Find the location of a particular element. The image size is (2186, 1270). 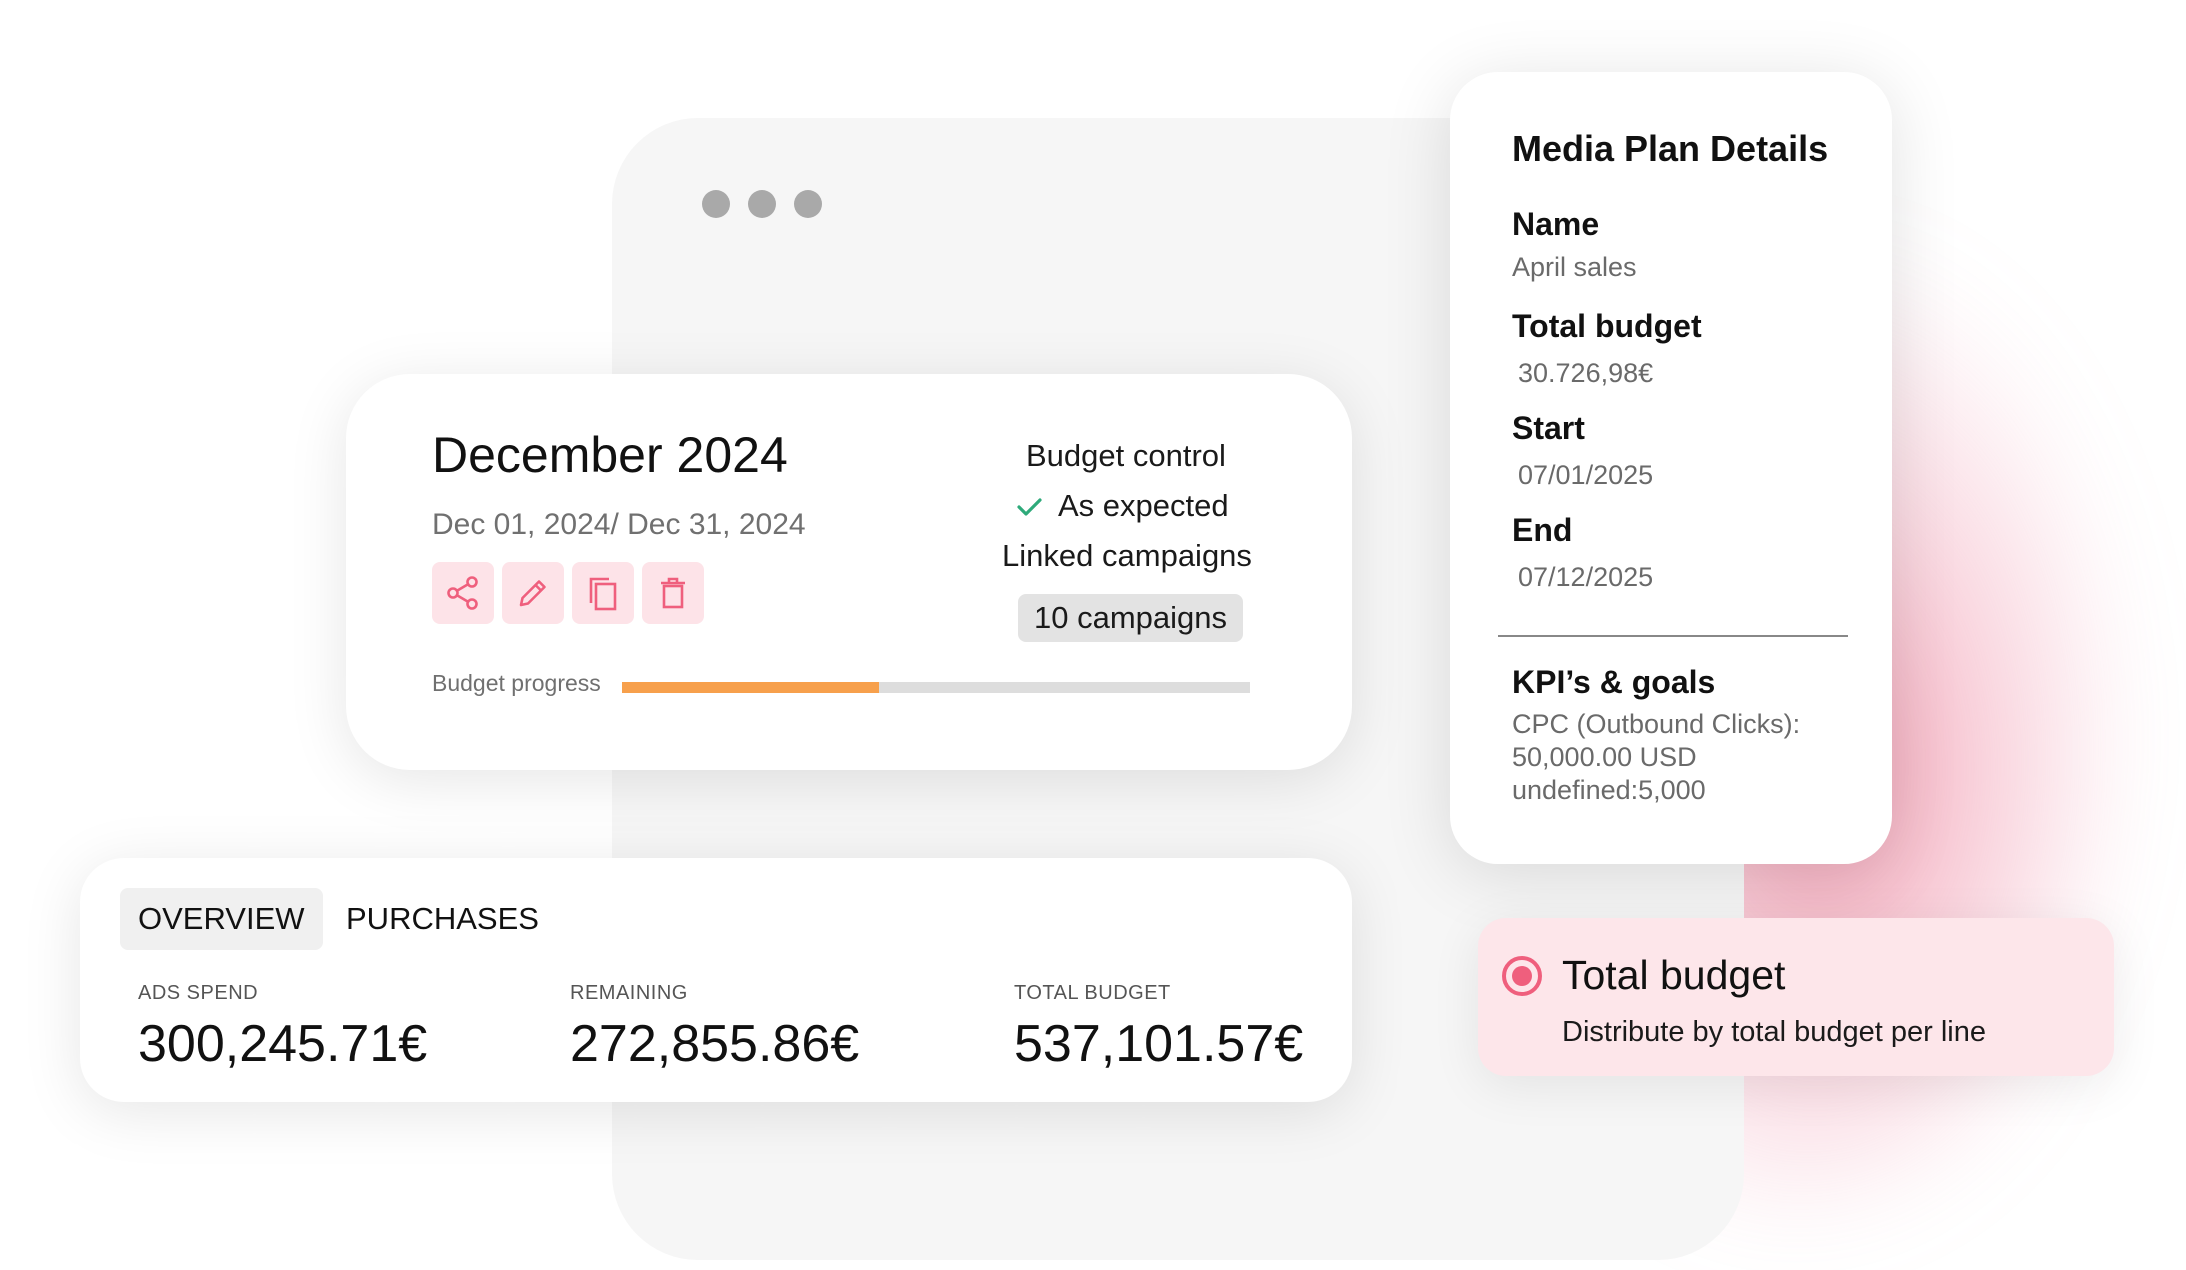

duplicate-button is located at coordinates (603, 593).